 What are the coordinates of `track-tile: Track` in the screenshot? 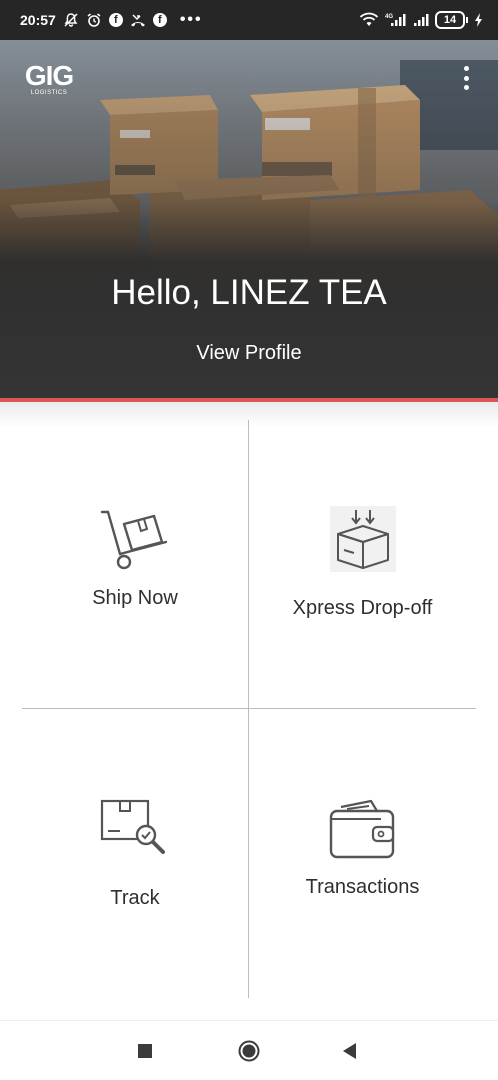 It's located at (135, 853).